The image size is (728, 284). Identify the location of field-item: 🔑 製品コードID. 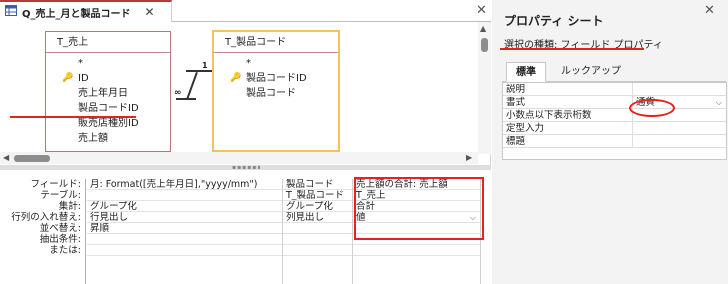
(276, 78).